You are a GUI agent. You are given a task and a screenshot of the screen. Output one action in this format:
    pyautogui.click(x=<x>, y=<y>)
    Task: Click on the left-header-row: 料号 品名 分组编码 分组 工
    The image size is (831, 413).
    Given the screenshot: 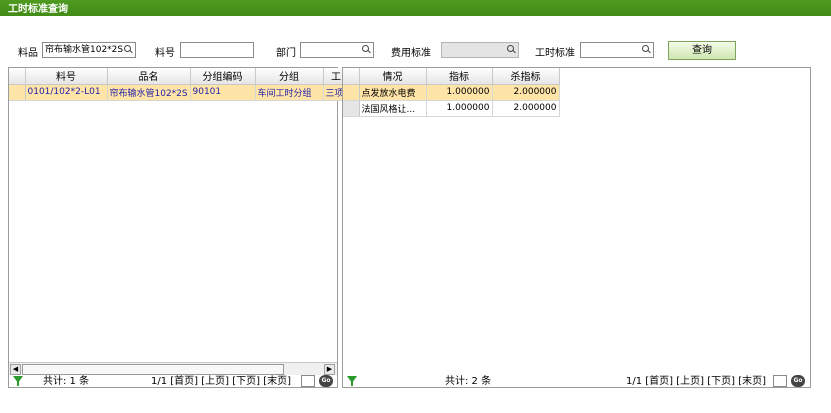 What is the action you would take?
    pyautogui.click(x=179, y=76)
    